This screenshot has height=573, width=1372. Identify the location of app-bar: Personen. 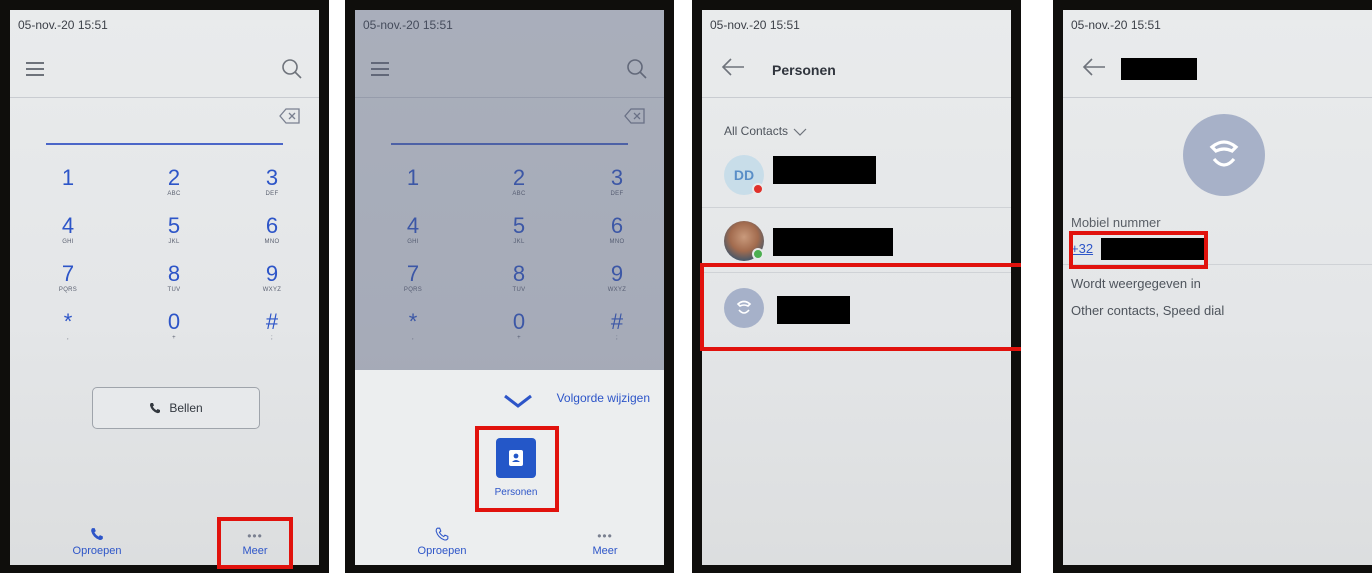
(856, 69).